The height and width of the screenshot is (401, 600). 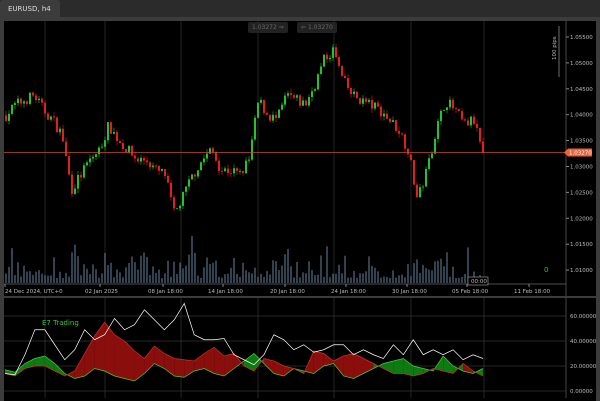 I want to click on arrow-right-icon: ⇒, so click(x=281, y=27).